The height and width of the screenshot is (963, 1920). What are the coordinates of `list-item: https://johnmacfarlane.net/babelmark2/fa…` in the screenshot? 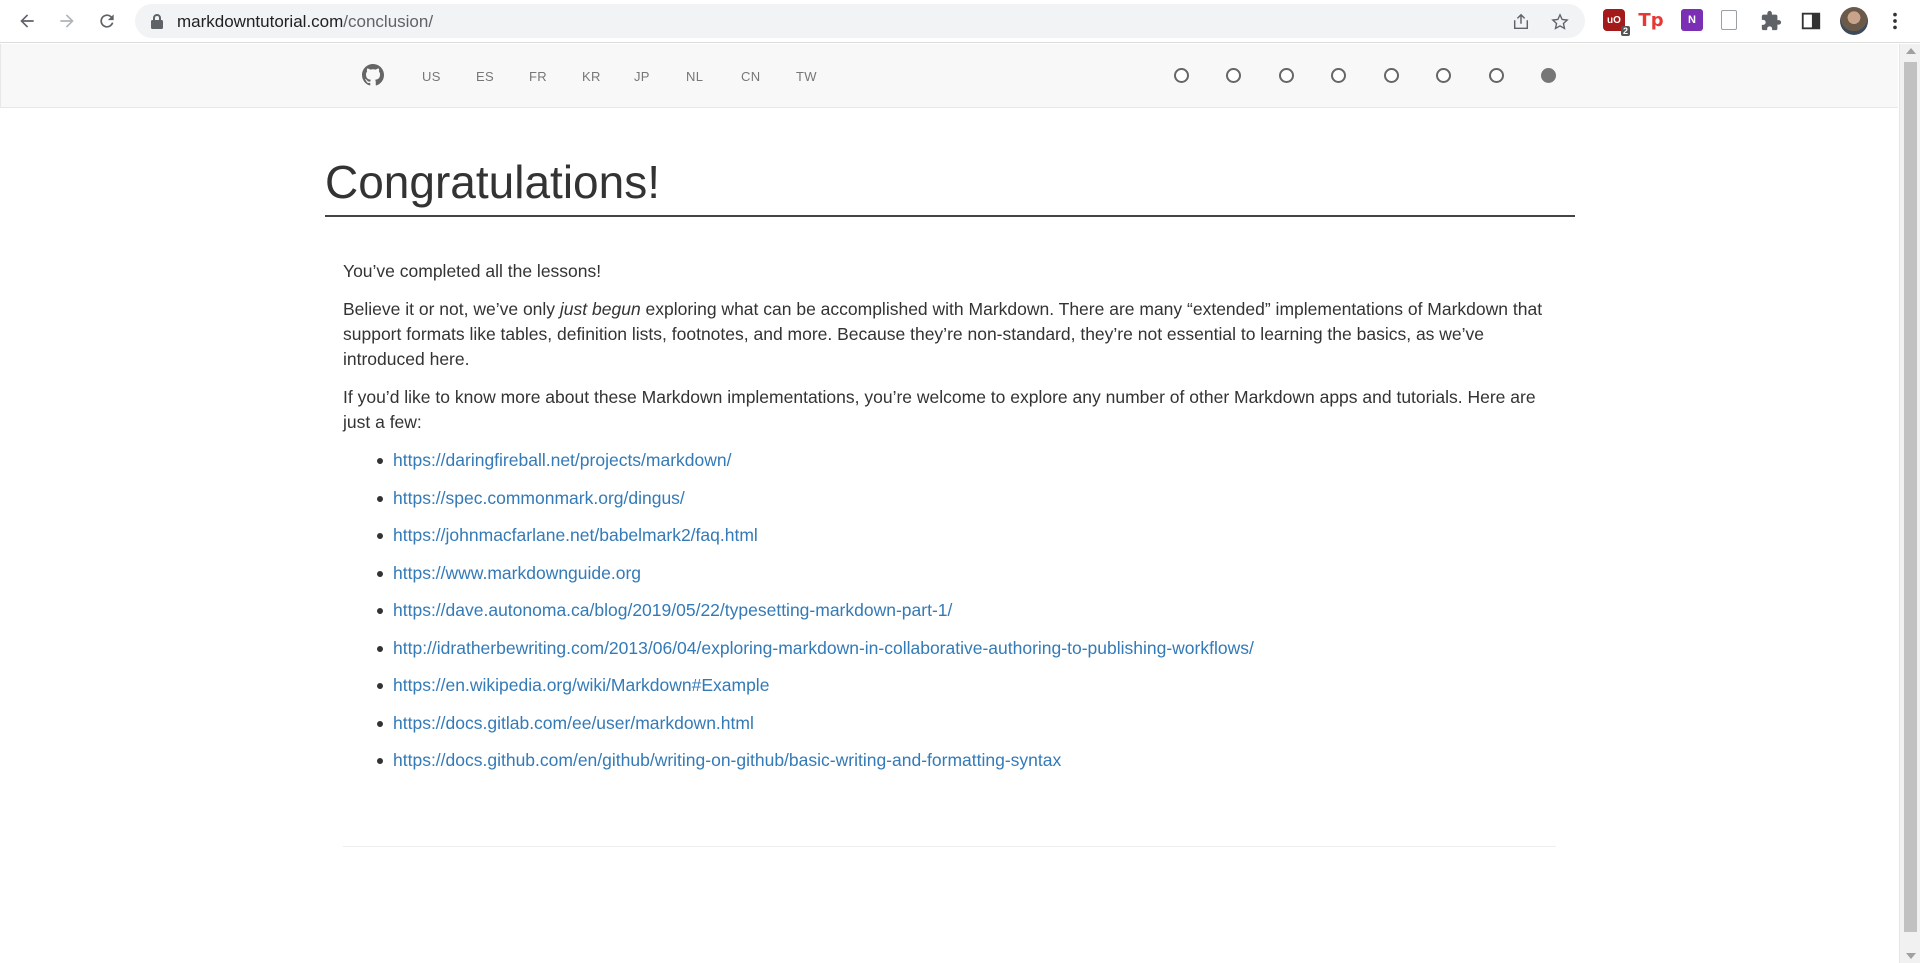 It's located at (967, 542).